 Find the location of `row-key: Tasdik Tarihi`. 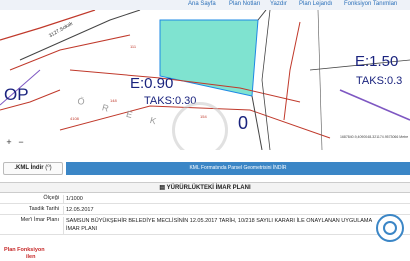

row-key: Tasdik Tarihi is located at coordinates (43, 209).